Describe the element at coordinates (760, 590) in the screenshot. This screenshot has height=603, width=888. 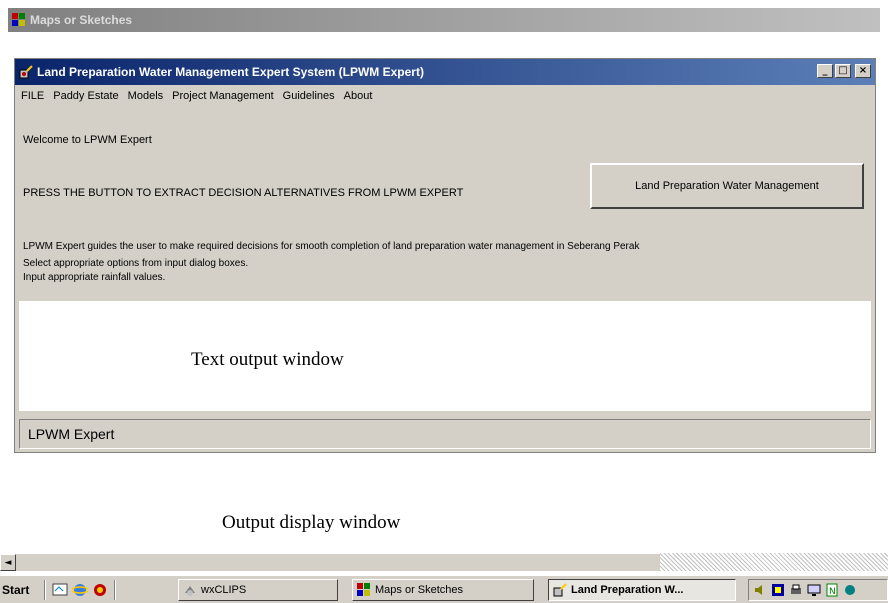
I see `volume-icon` at that location.